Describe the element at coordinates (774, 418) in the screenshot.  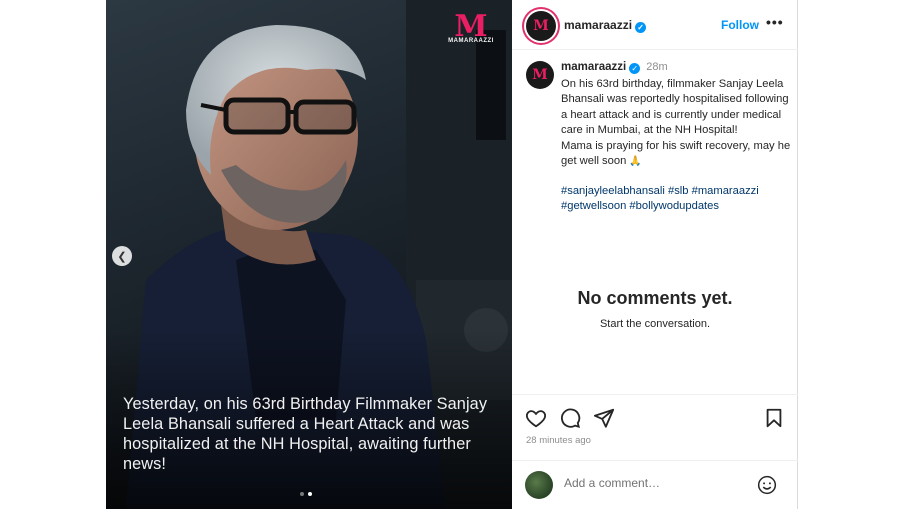
I see `bookmark-icon` at that location.